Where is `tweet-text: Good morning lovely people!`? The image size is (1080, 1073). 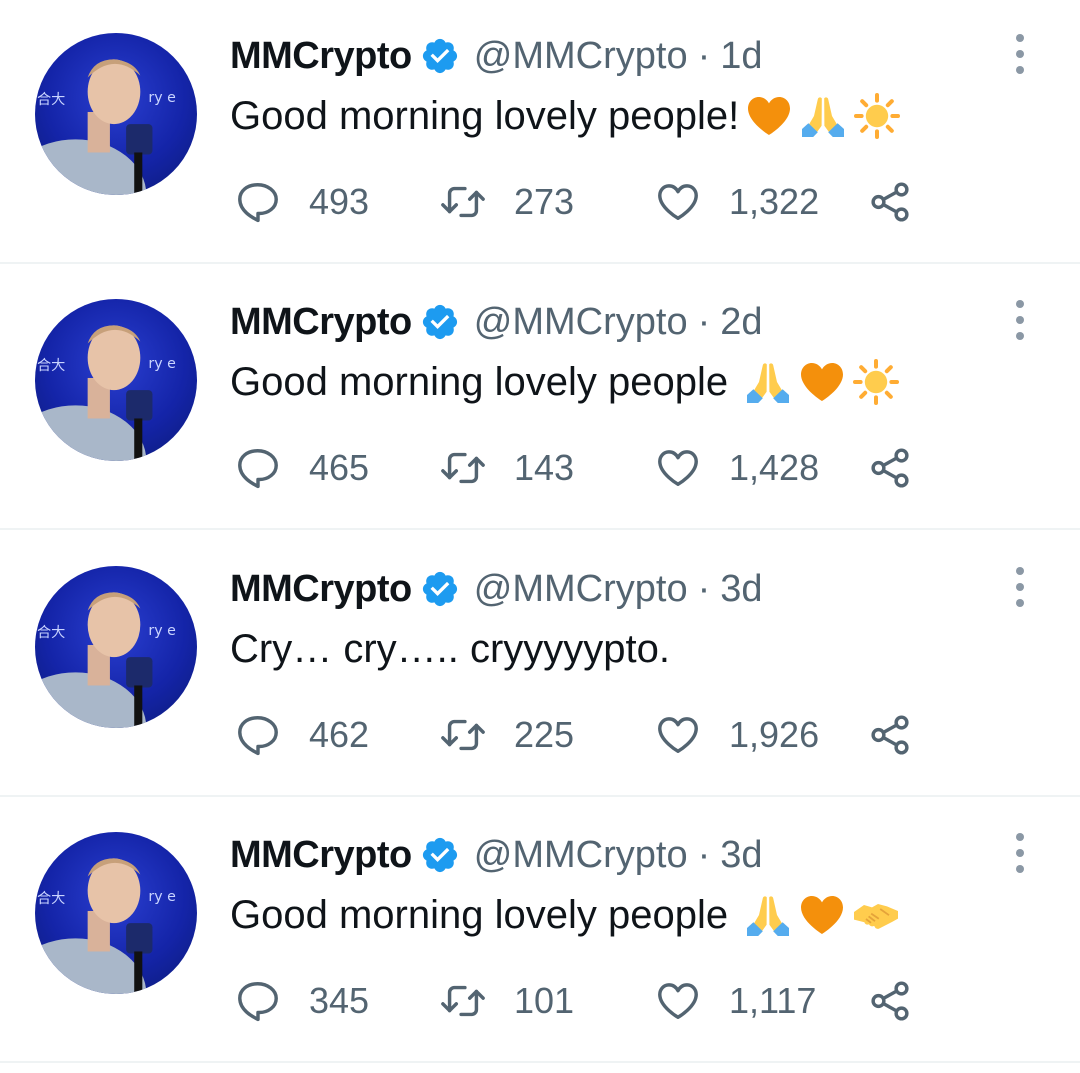
tweet-text: Good morning lovely people! is located at coordinates (565, 116).